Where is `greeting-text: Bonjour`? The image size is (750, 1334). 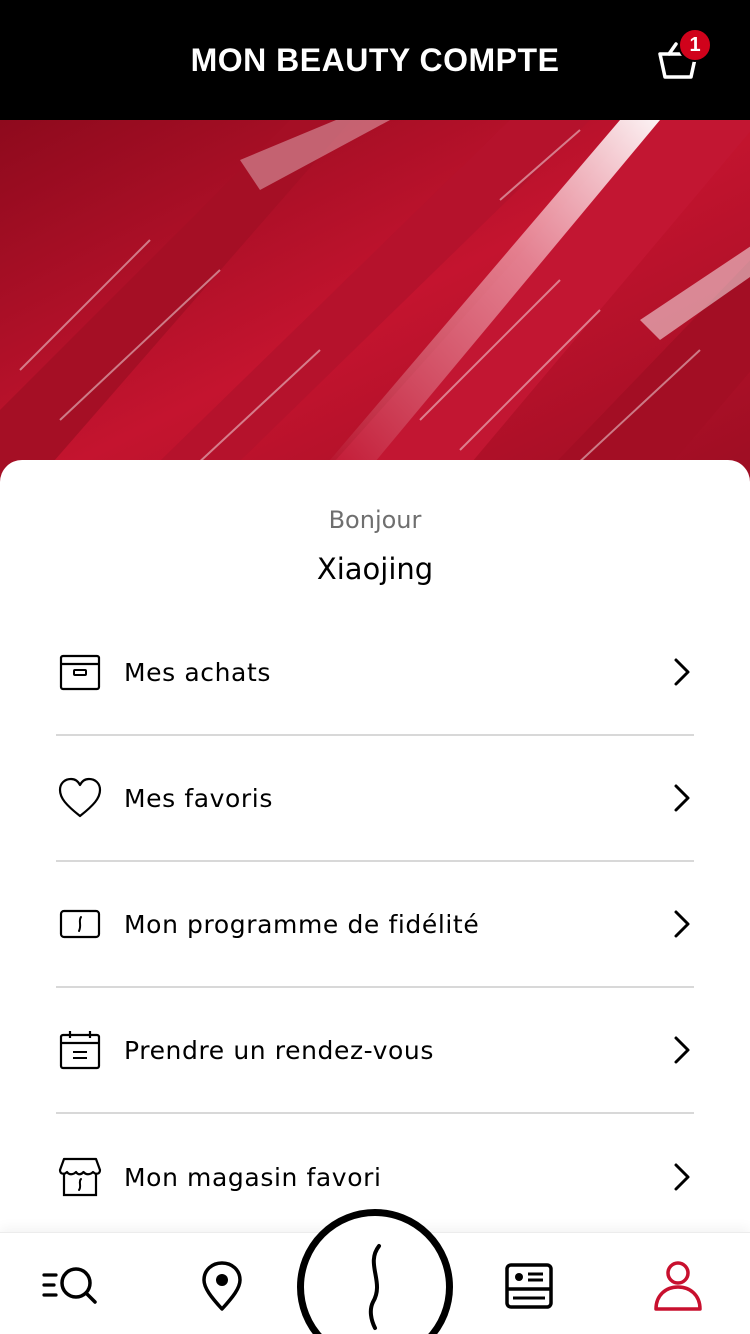 greeting-text: Bonjour is located at coordinates (375, 520).